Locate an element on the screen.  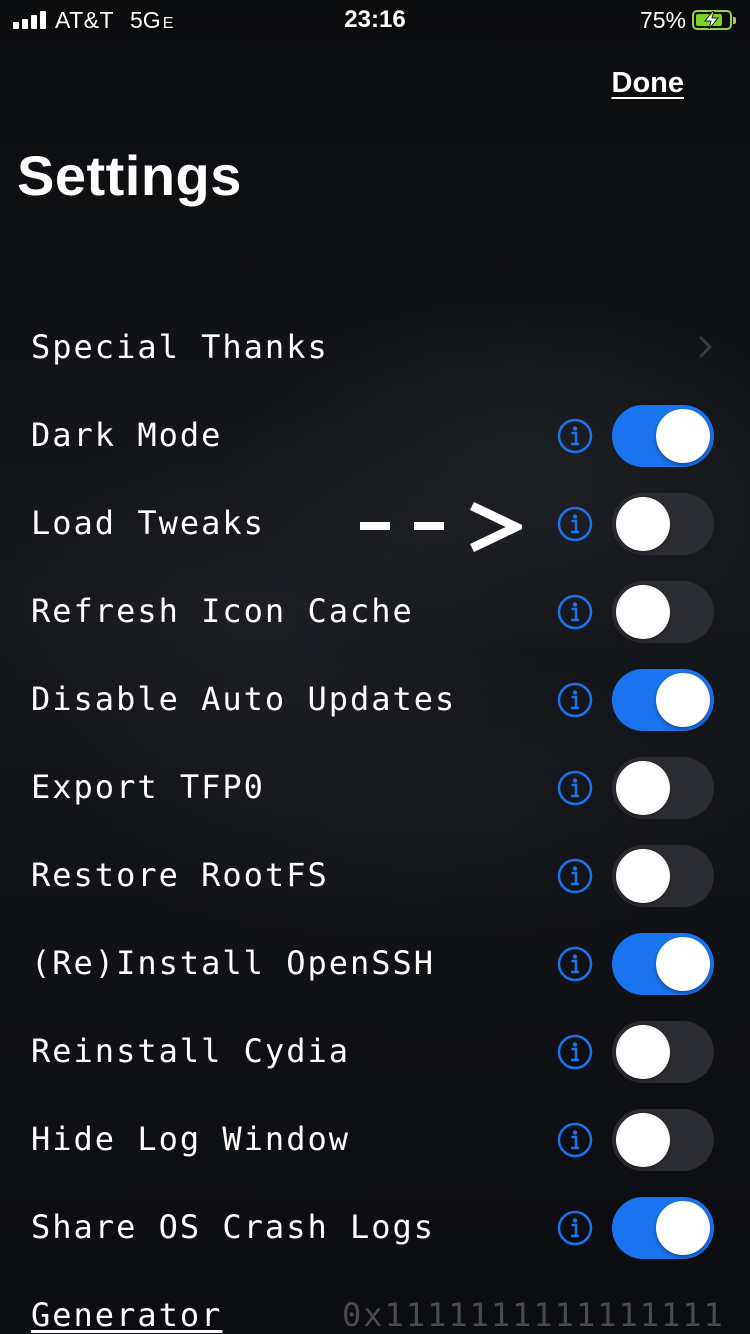
generator-value: 0x1111111111111111 is located at coordinates (533, 1315).